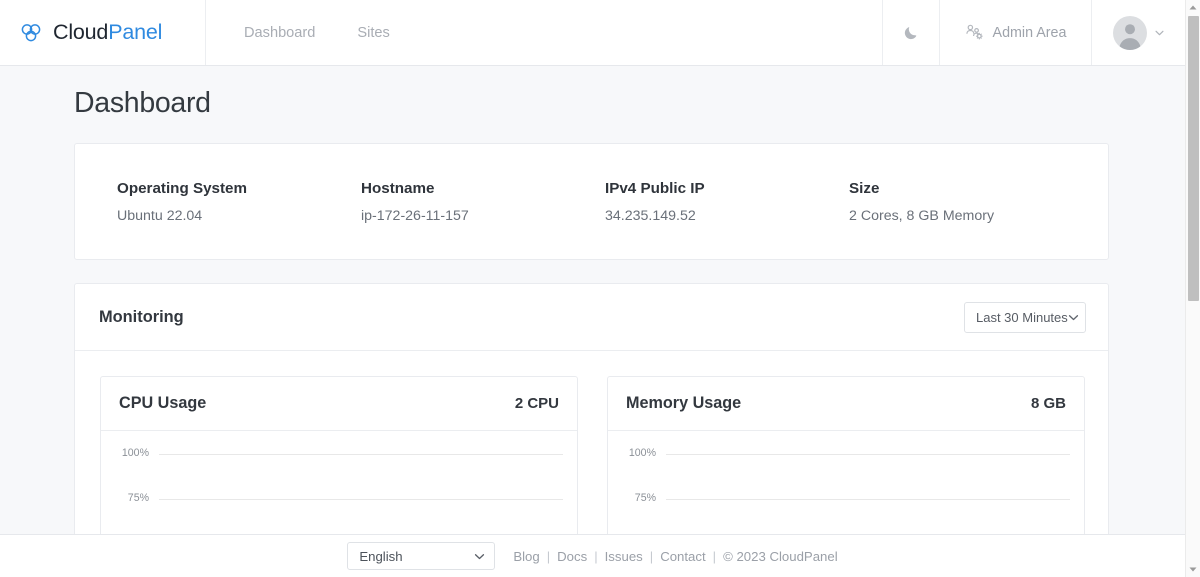 This screenshot has height=577, width=1200. What do you see at coordinates (339, 482) in the screenshot?
I see `cpu-chart-plot: 100% 75%` at bounding box center [339, 482].